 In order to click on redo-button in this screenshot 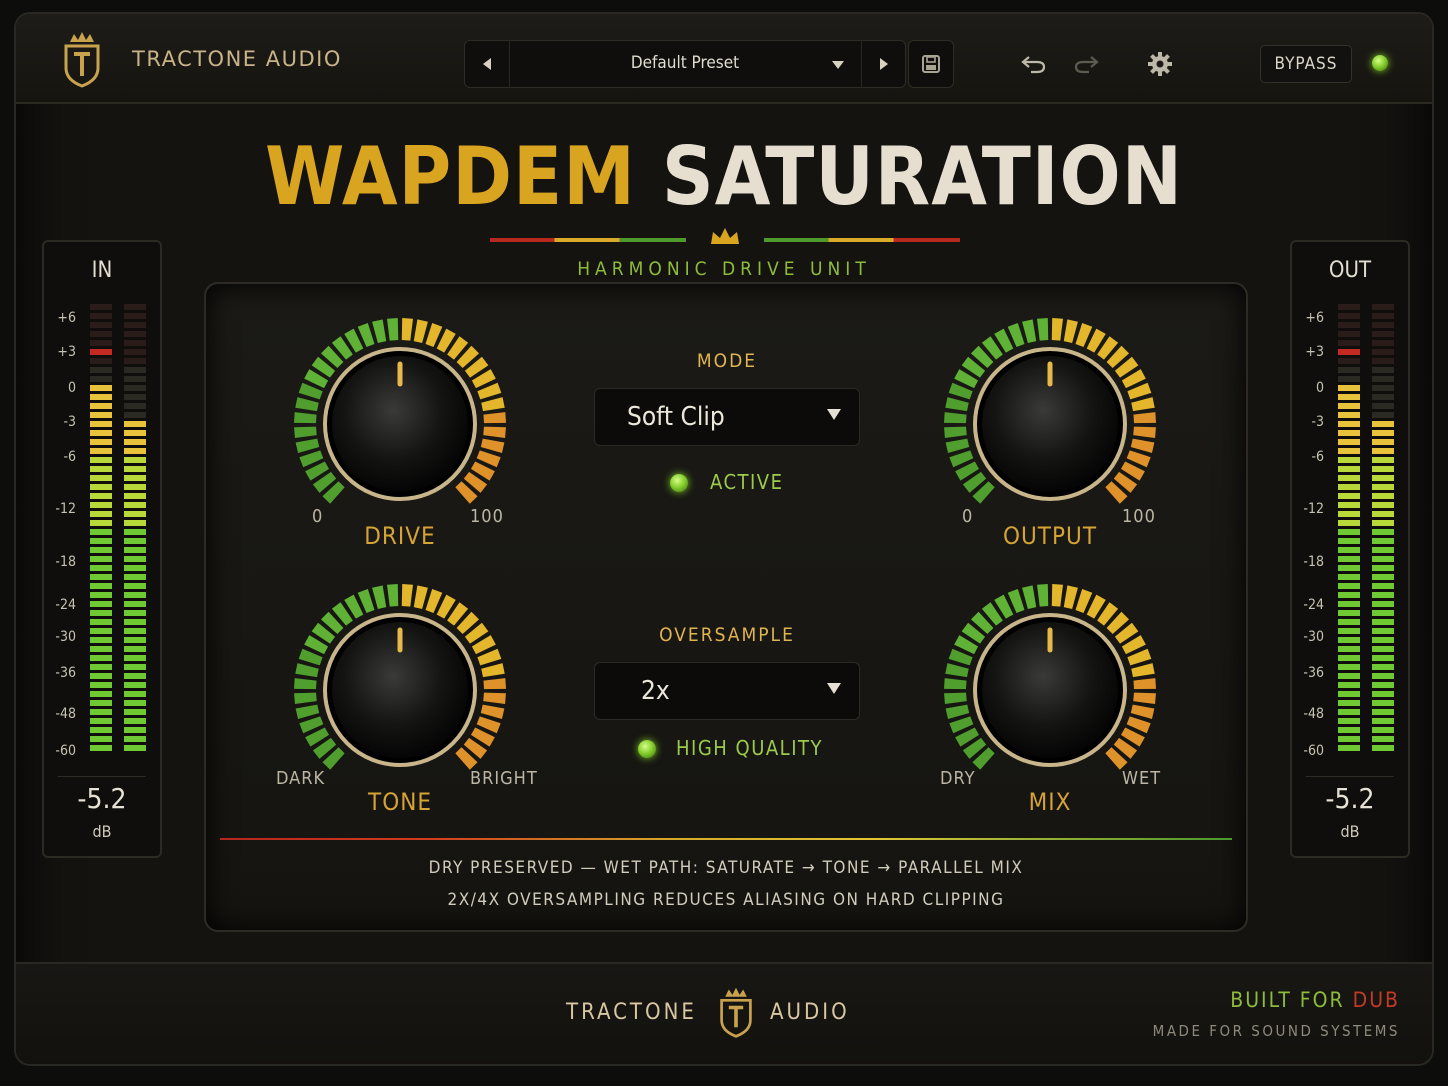, I will do `click(1086, 64)`.